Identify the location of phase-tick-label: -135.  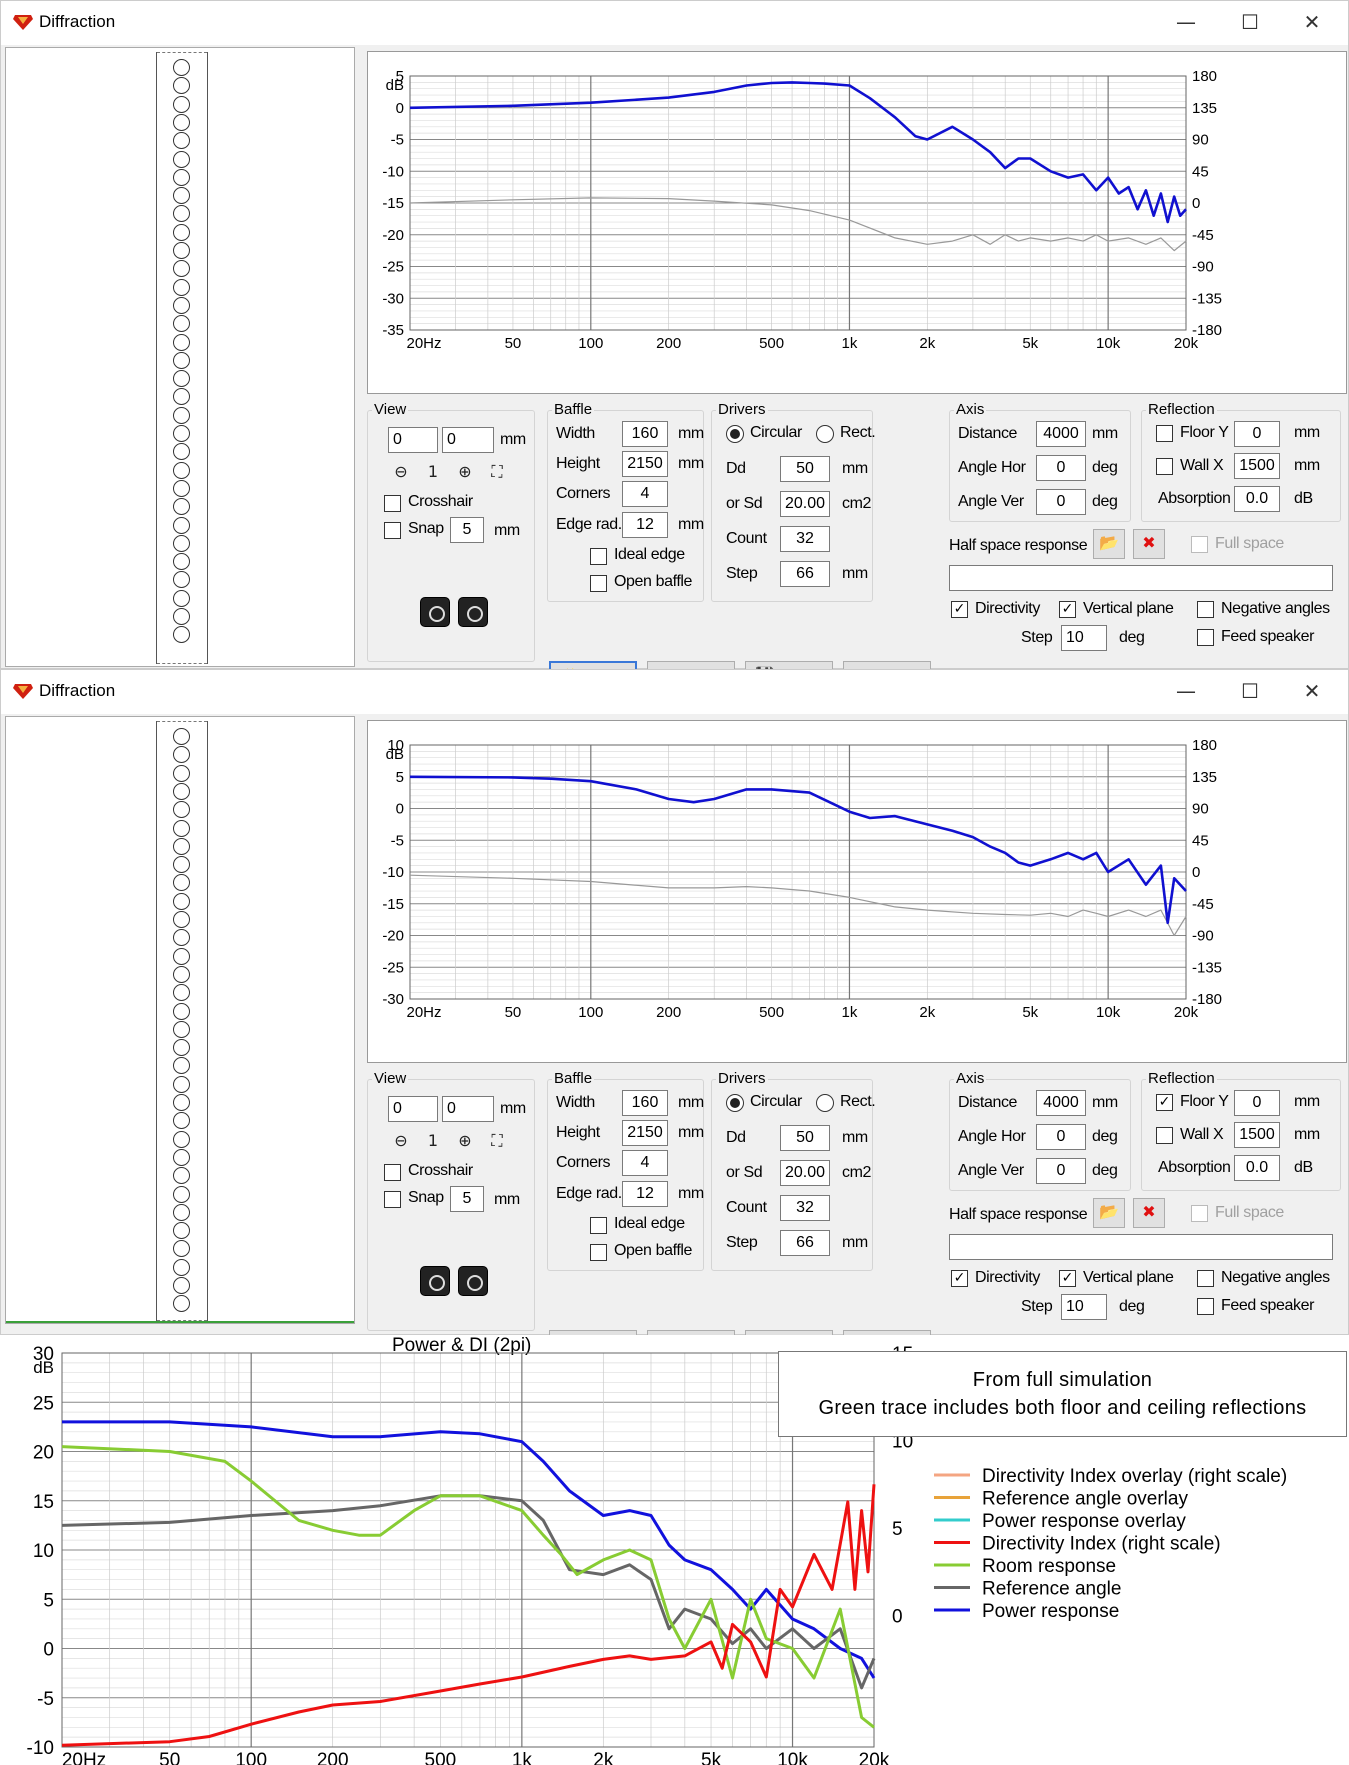
(1207, 967).